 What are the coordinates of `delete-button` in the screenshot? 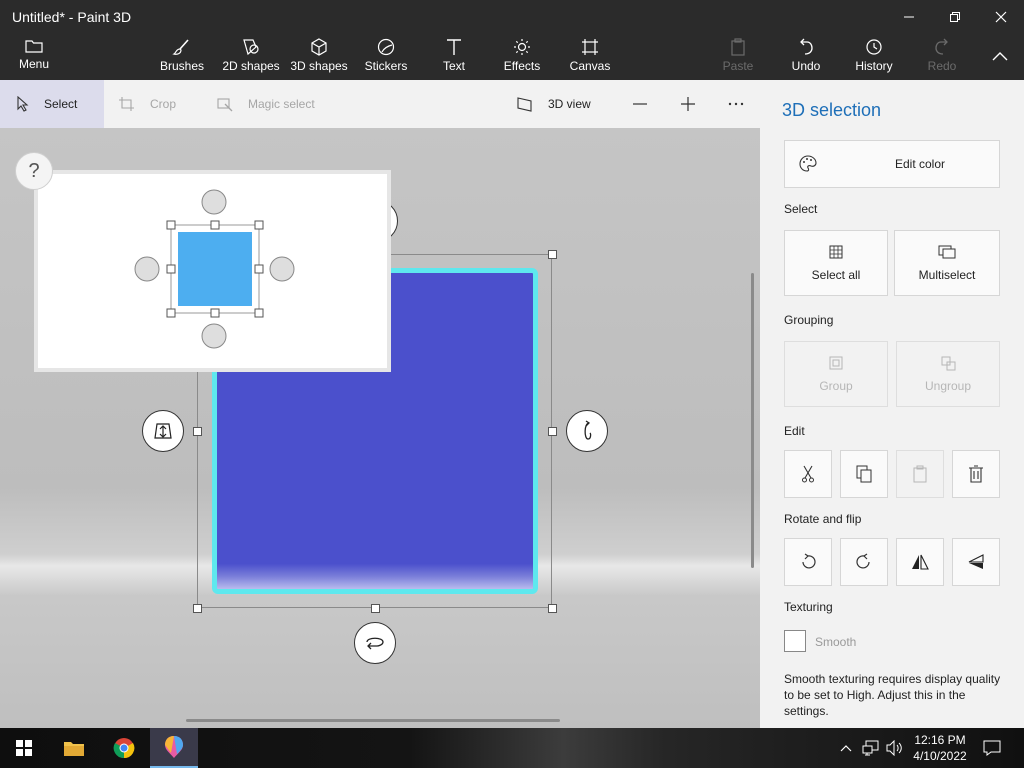 It's located at (976, 474).